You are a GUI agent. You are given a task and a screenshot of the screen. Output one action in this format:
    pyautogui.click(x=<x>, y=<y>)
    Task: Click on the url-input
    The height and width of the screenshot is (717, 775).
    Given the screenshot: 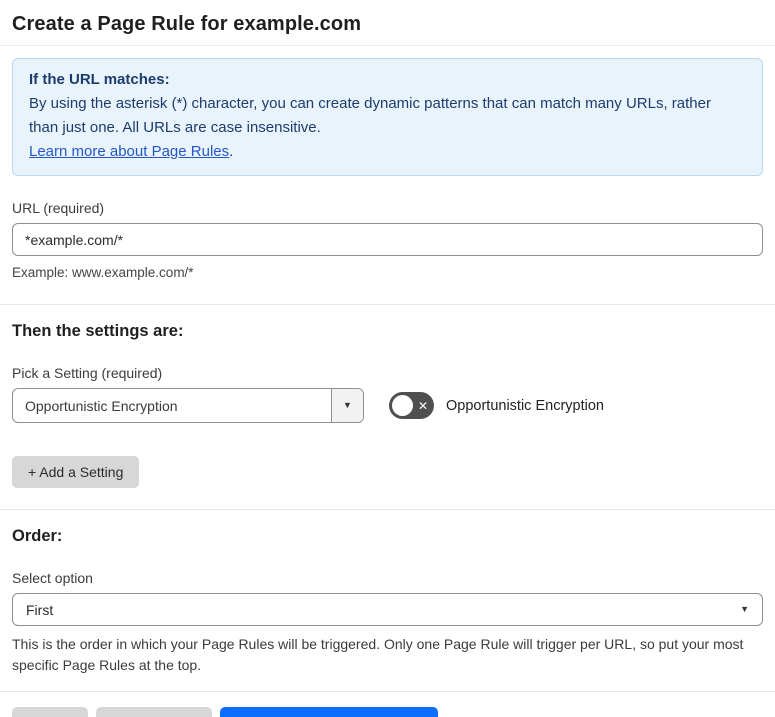 What is the action you would take?
    pyautogui.click(x=387, y=239)
    